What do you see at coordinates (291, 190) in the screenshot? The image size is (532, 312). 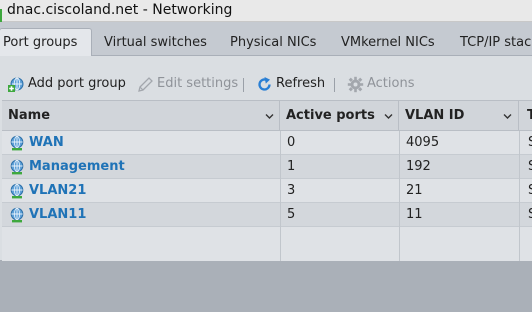 I see `active-ports-cell: 3` at bounding box center [291, 190].